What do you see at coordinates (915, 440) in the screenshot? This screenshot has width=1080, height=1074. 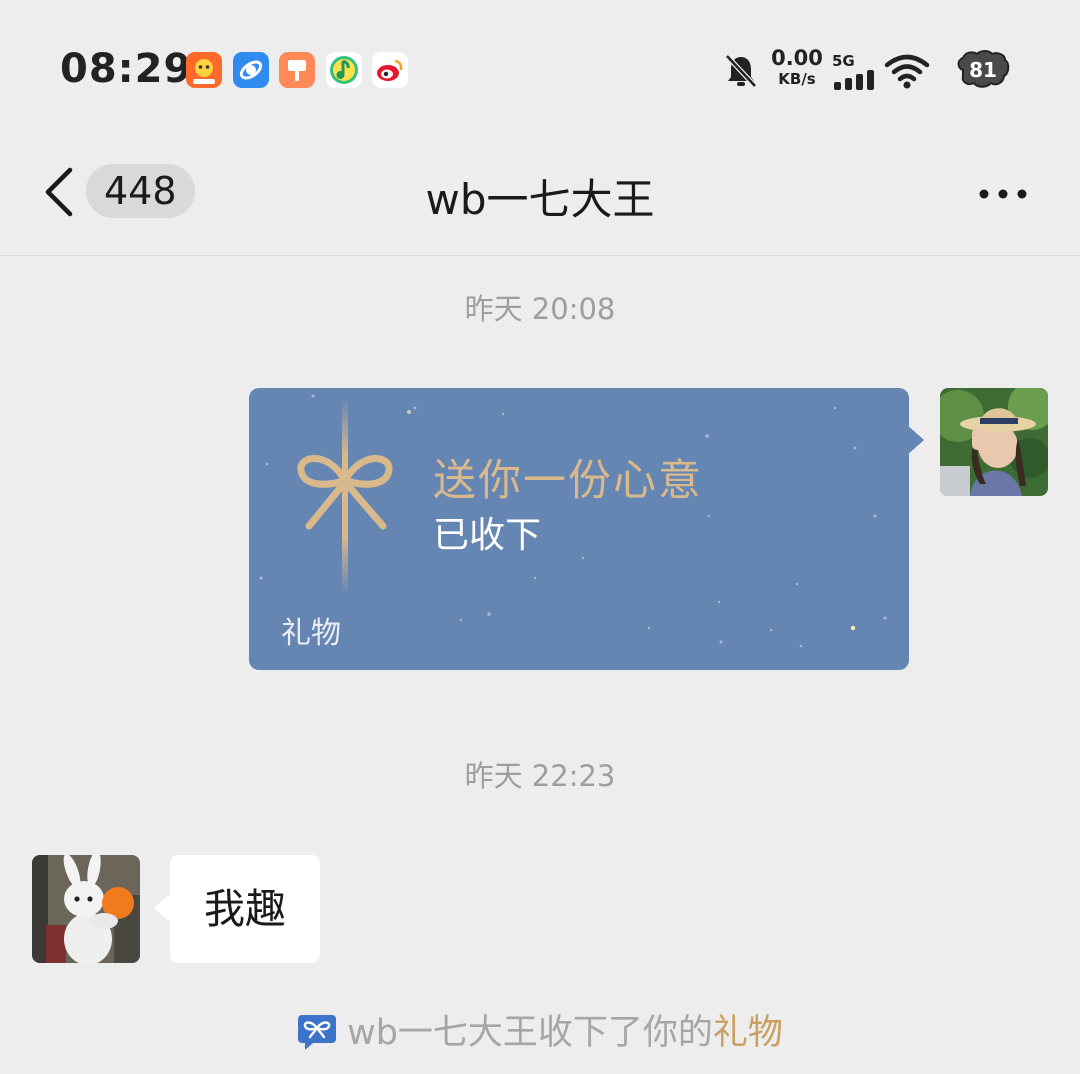 I see `gift-bubble-tail` at bounding box center [915, 440].